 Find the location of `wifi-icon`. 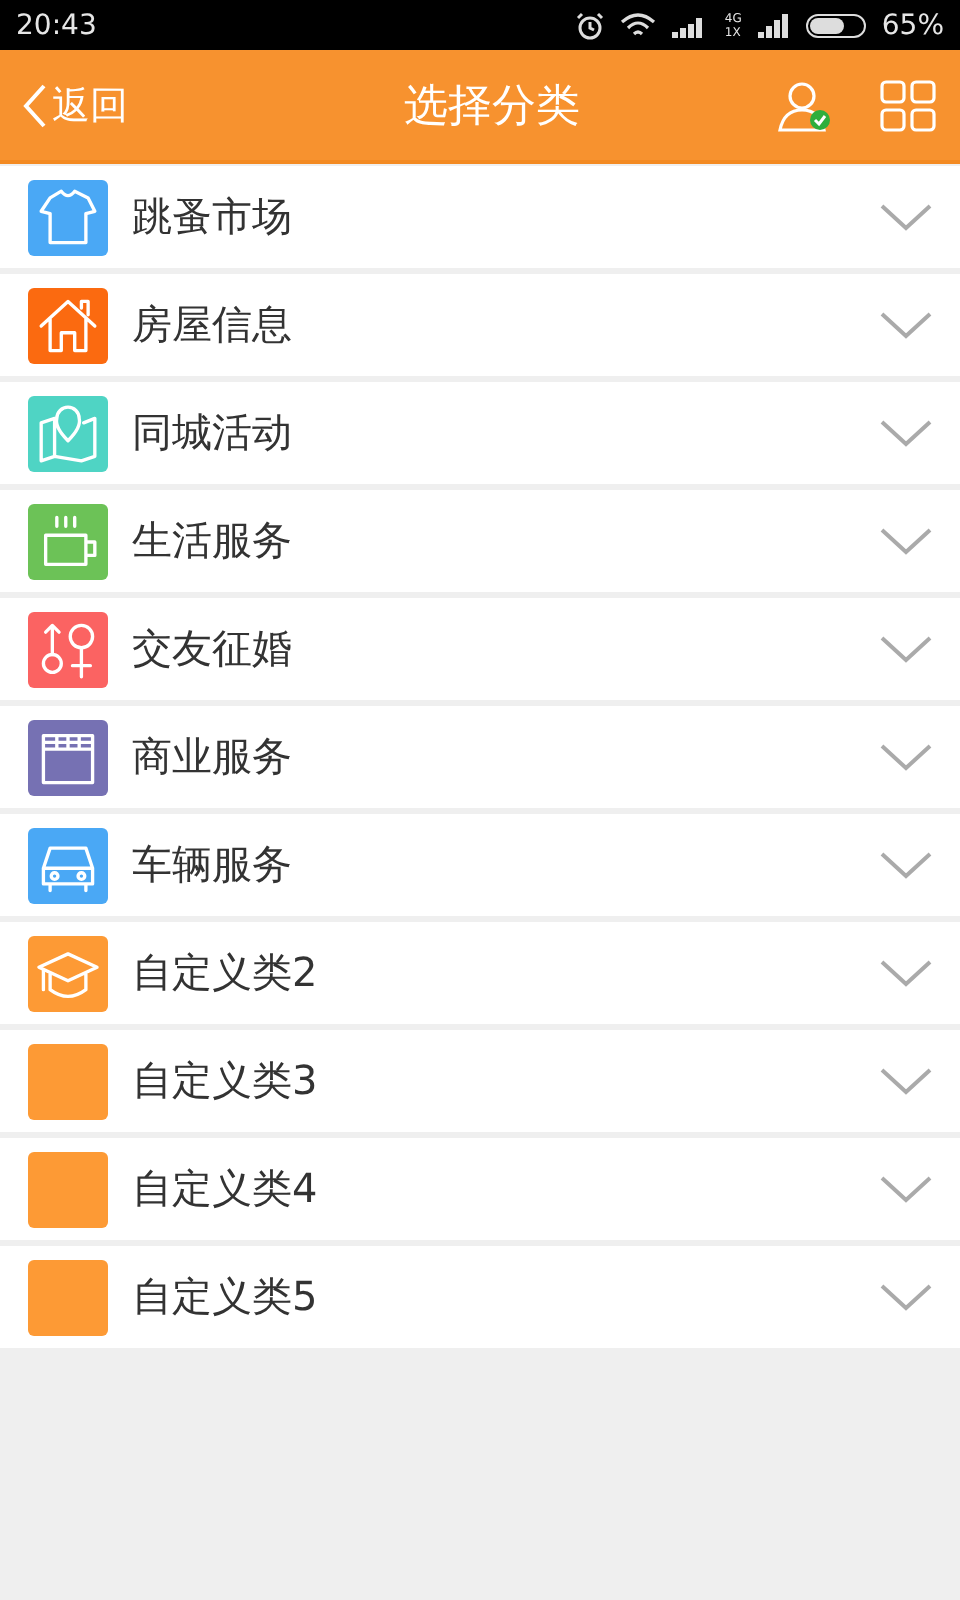

wifi-icon is located at coordinates (638, 25).